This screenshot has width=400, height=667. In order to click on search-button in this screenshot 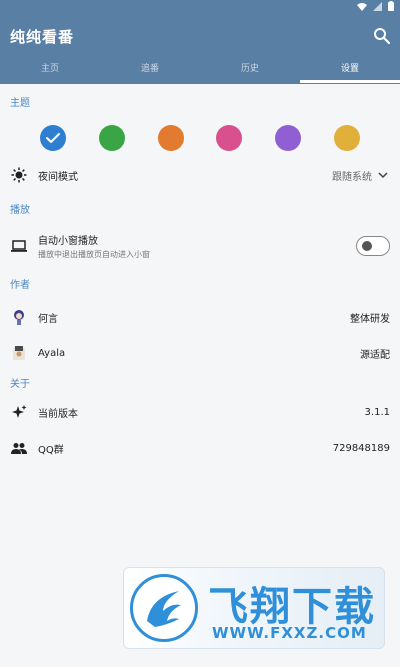, I will do `click(382, 36)`.